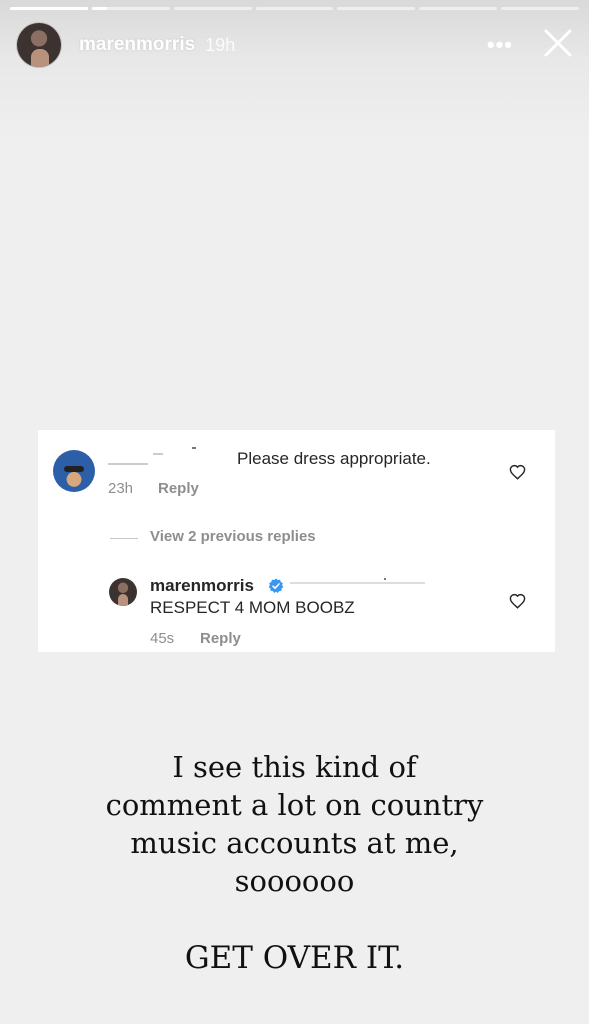 This screenshot has width=589, height=1024. I want to click on story-time: 19h, so click(220, 44).